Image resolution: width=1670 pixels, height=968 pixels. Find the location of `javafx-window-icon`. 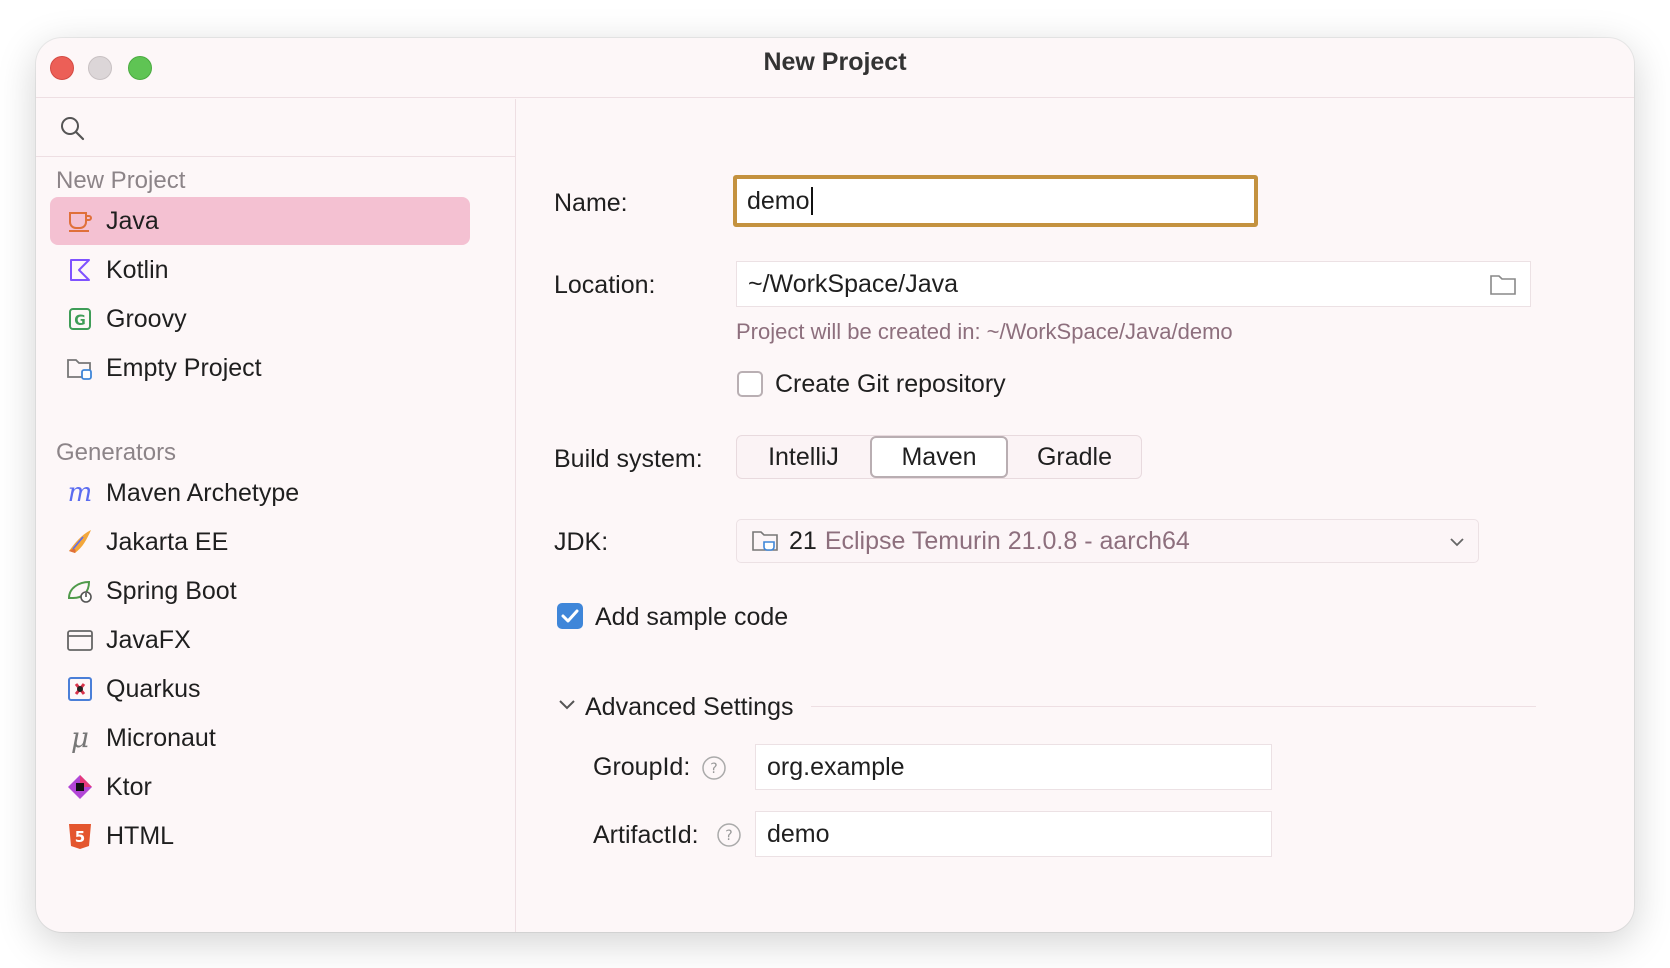

javafx-window-icon is located at coordinates (80, 640).